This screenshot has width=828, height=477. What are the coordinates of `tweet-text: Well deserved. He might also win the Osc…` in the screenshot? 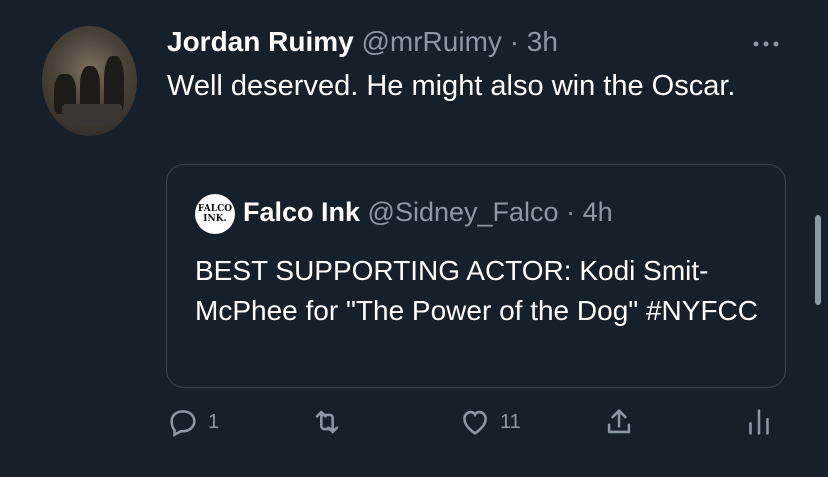 It's located at (451, 86).